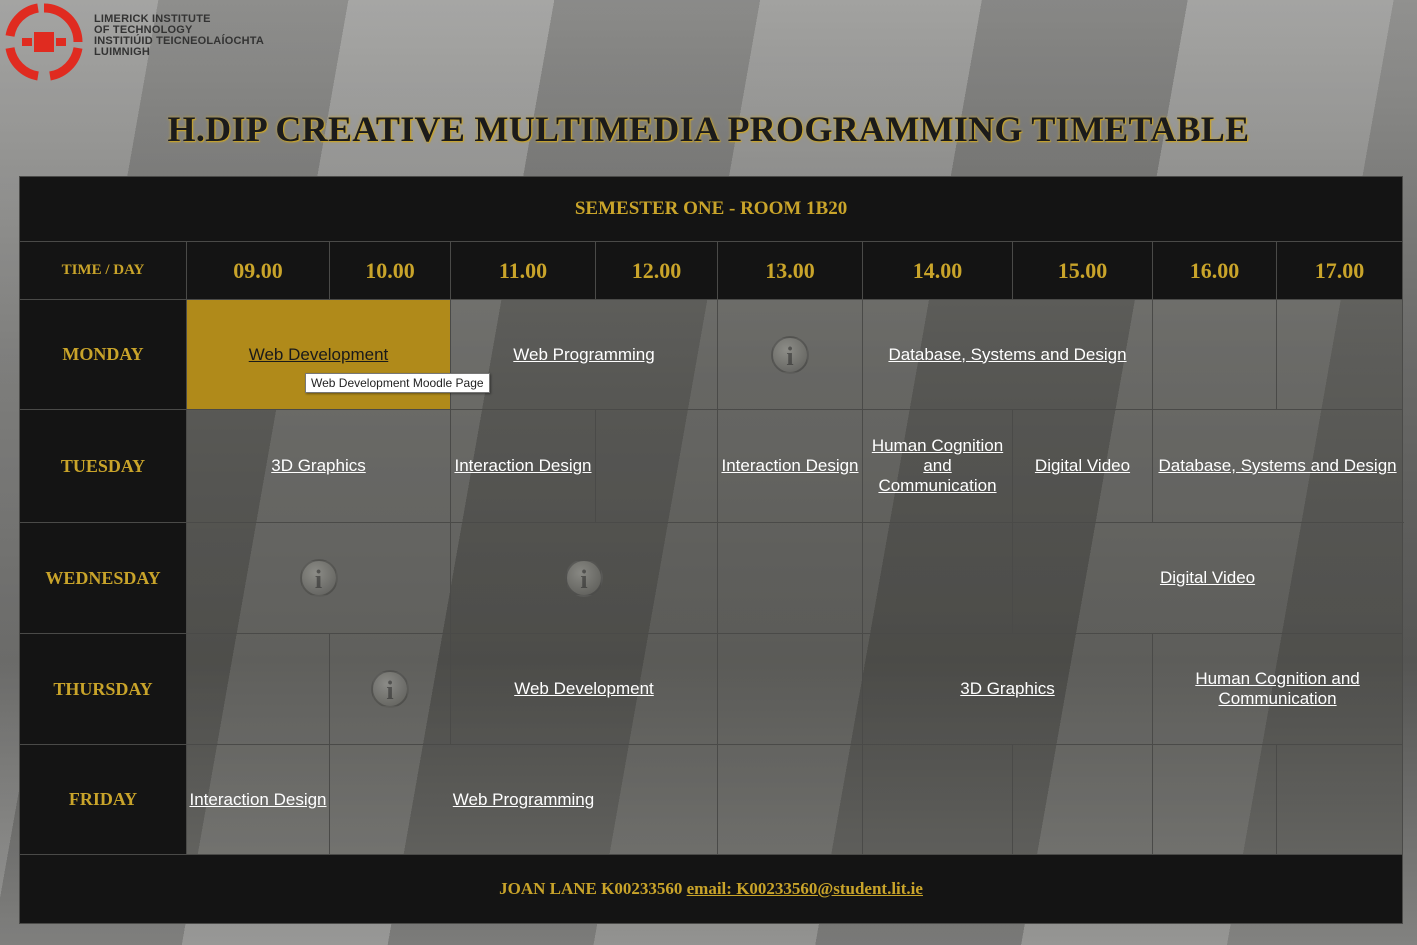 This screenshot has height=945, width=1417. I want to click on friday-interaction-design-cell: Interaction Design, so click(258, 799).